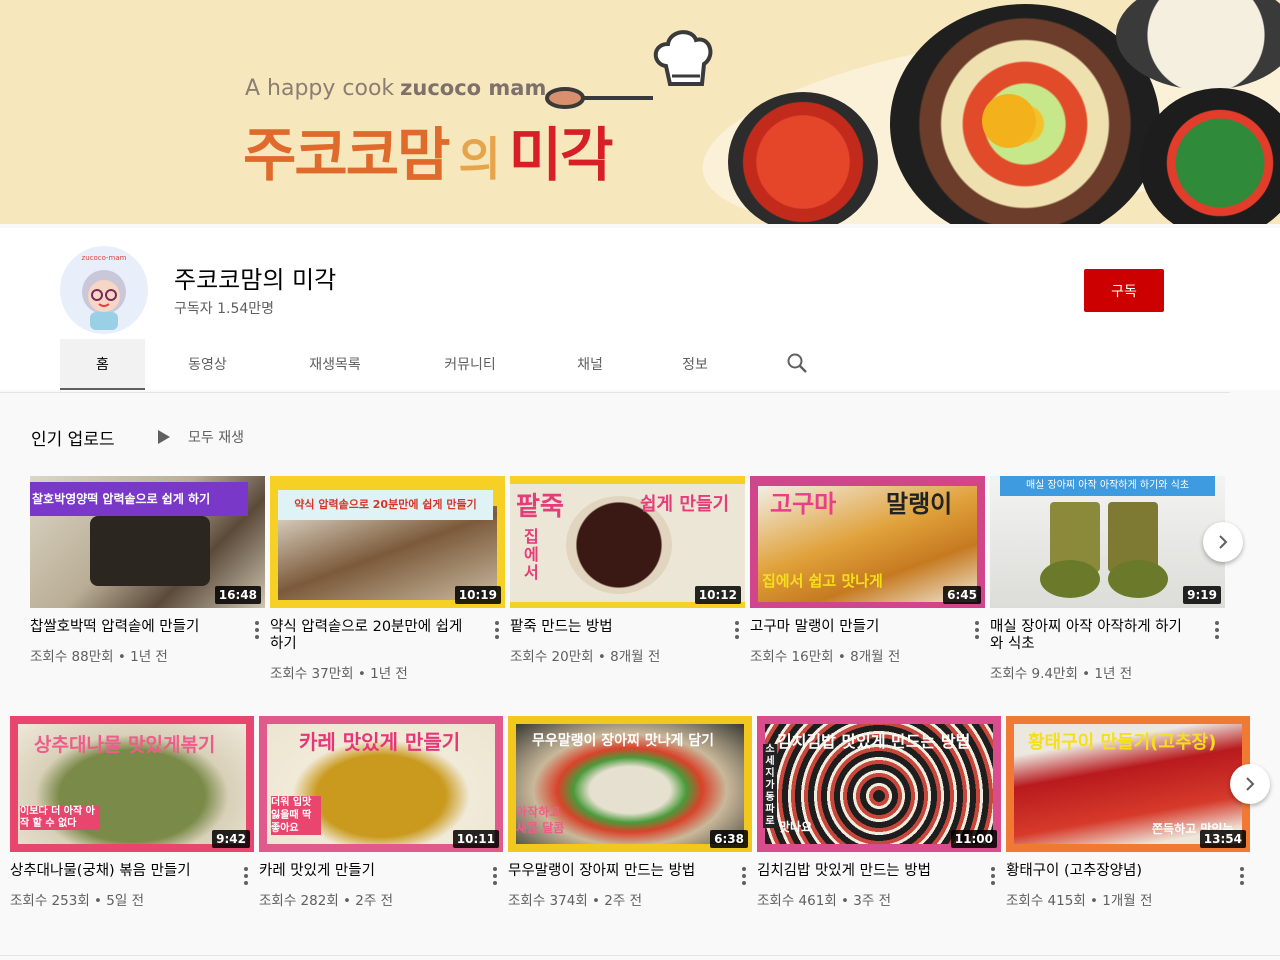  I want to click on play-all-button: 모두 재생, so click(201, 437).